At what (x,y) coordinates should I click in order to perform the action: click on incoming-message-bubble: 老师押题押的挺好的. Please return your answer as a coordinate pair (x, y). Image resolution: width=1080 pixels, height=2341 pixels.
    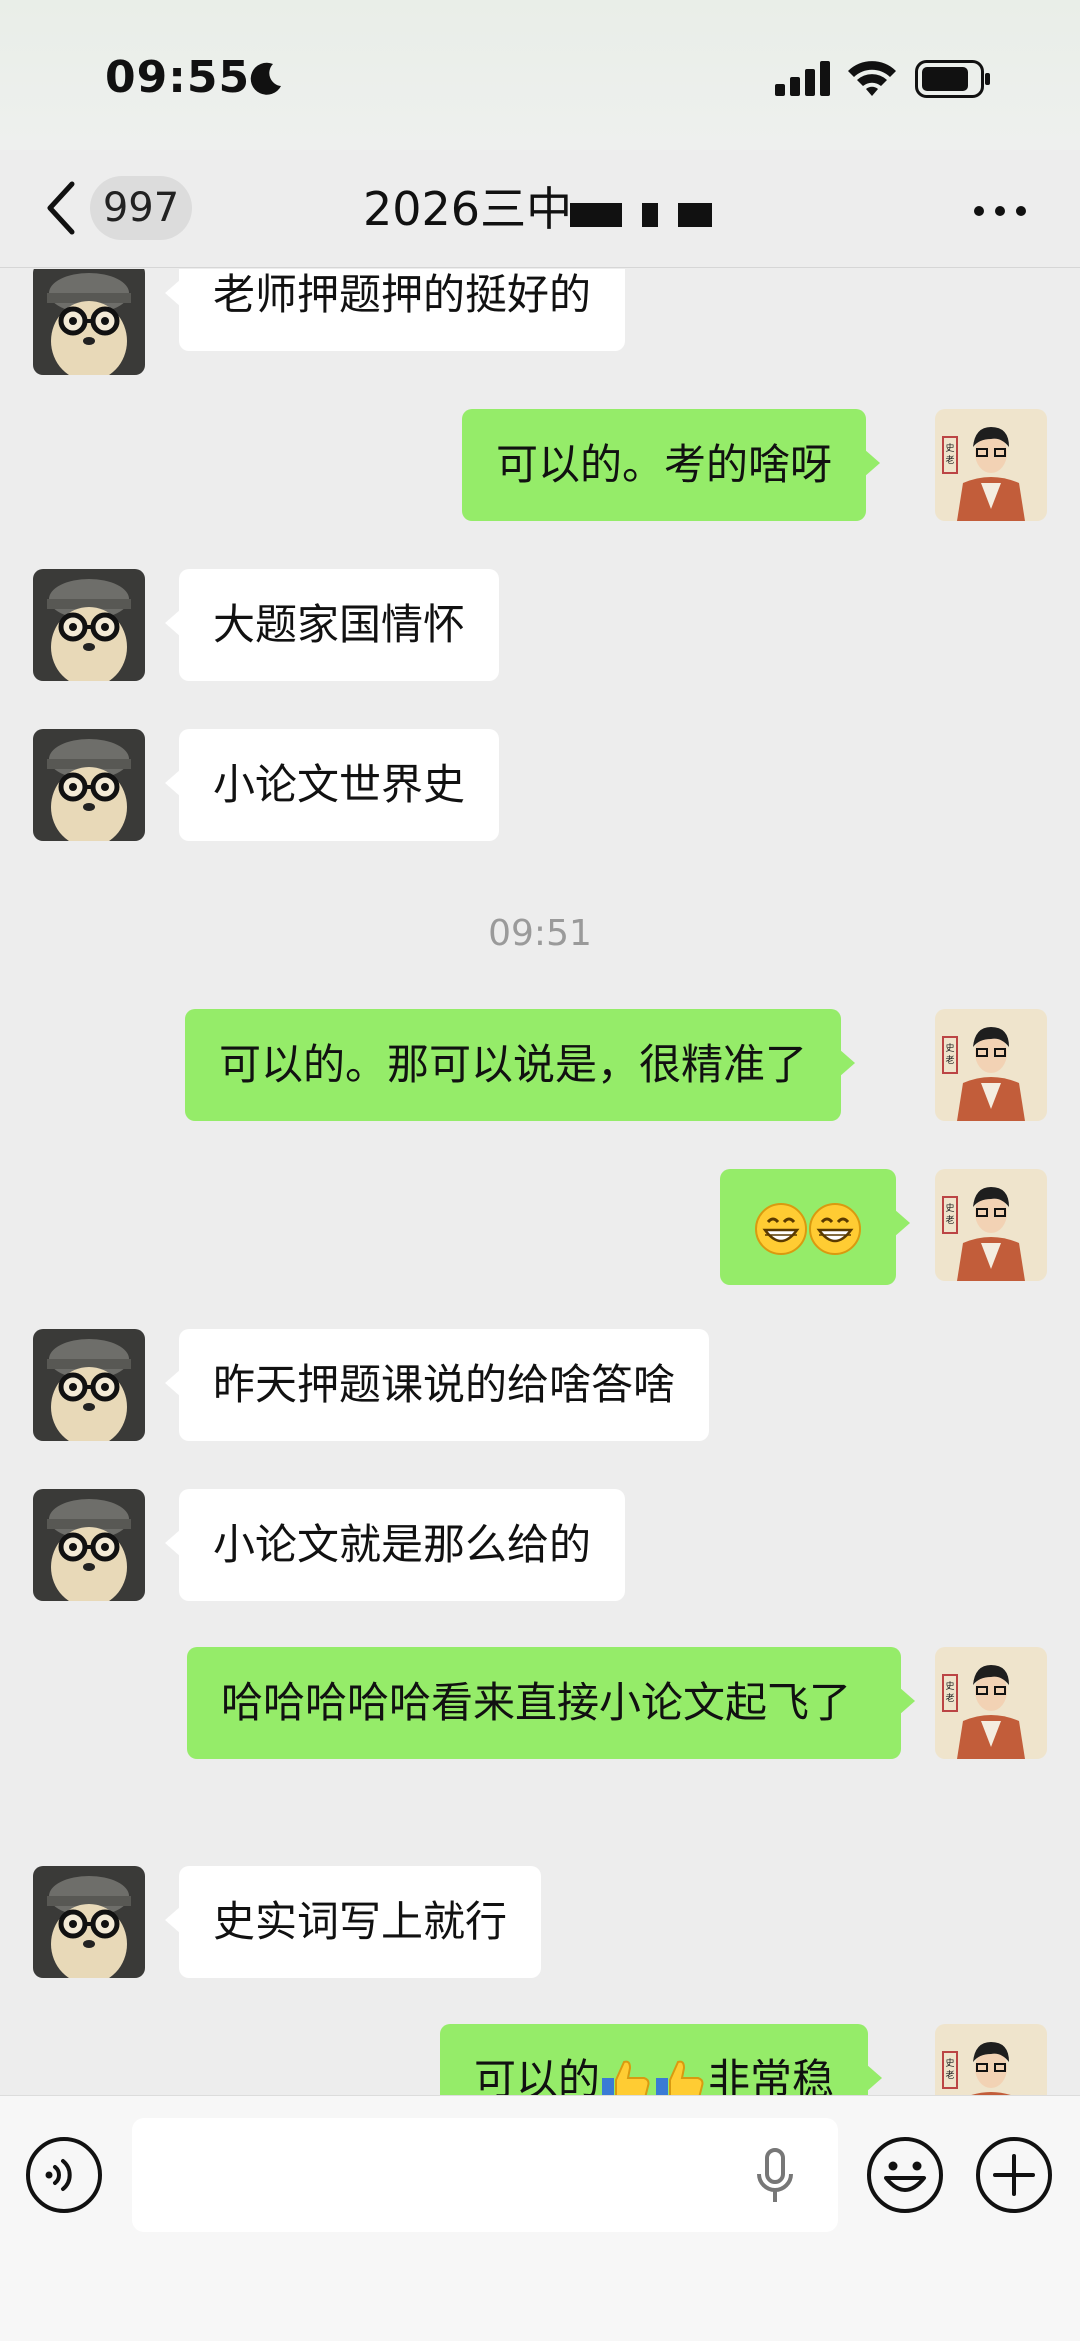
    Looking at the image, I should click on (395, 310).